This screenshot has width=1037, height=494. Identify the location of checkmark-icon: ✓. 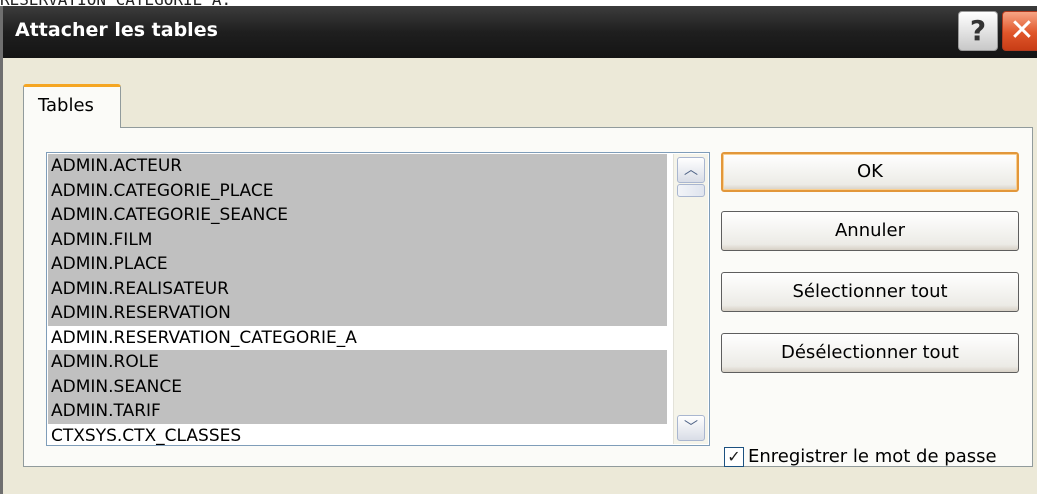
(734, 456).